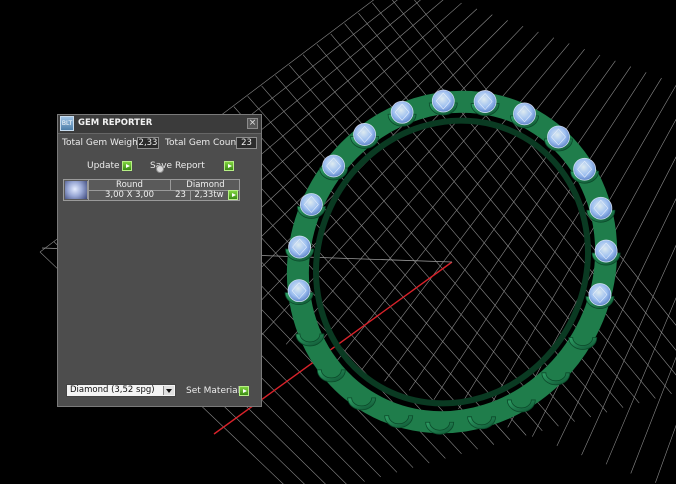  What do you see at coordinates (129, 195) in the screenshot?
I see `gem-size-cell: 3,00 X 3,00` at bounding box center [129, 195].